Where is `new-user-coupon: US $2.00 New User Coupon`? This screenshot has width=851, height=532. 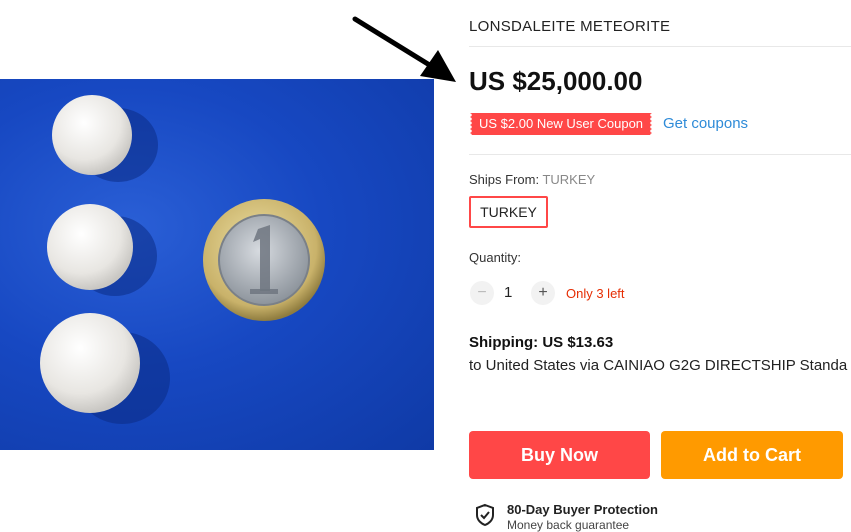
new-user-coupon: US $2.00 New User Coupon is located at coordinates (561, 124).